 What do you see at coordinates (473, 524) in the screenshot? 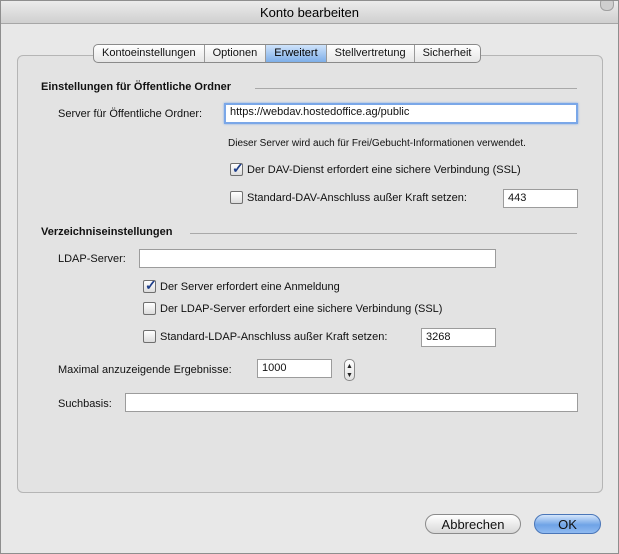
I see `cancel-button: Abbrechen` at bounding box center [473, 524].